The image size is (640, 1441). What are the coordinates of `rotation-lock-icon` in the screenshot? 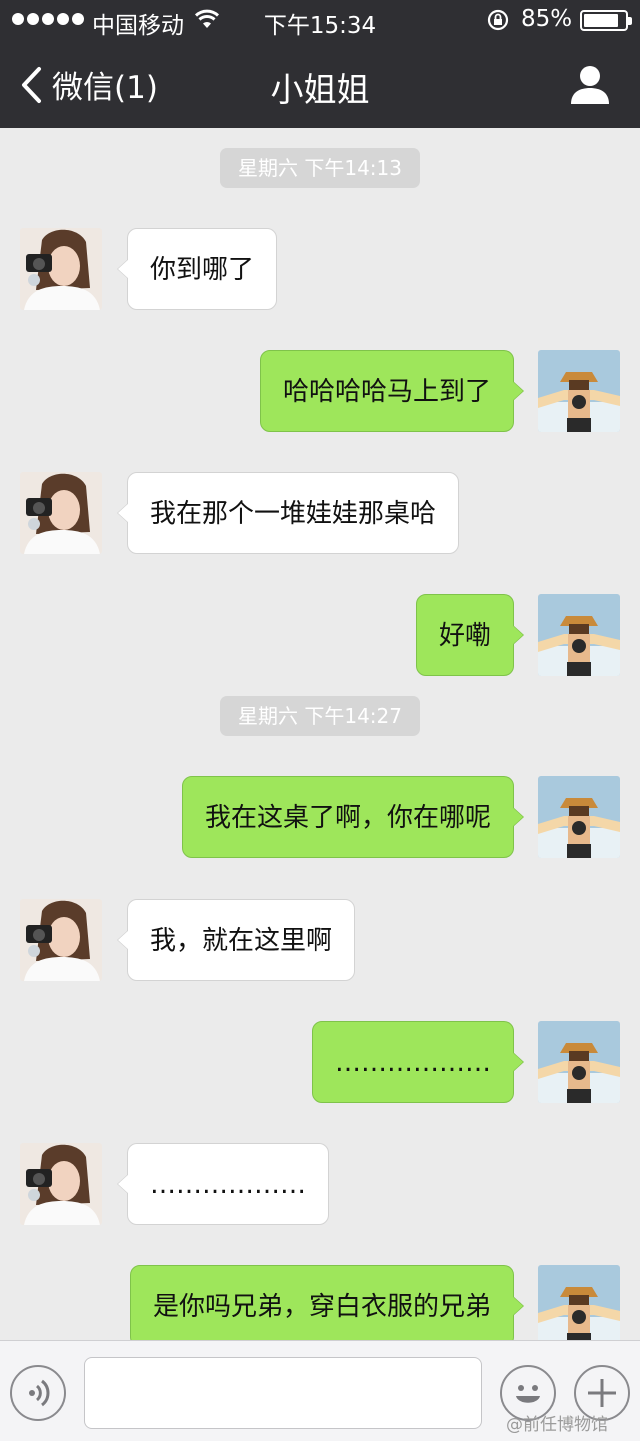 It's located at (498, 20).